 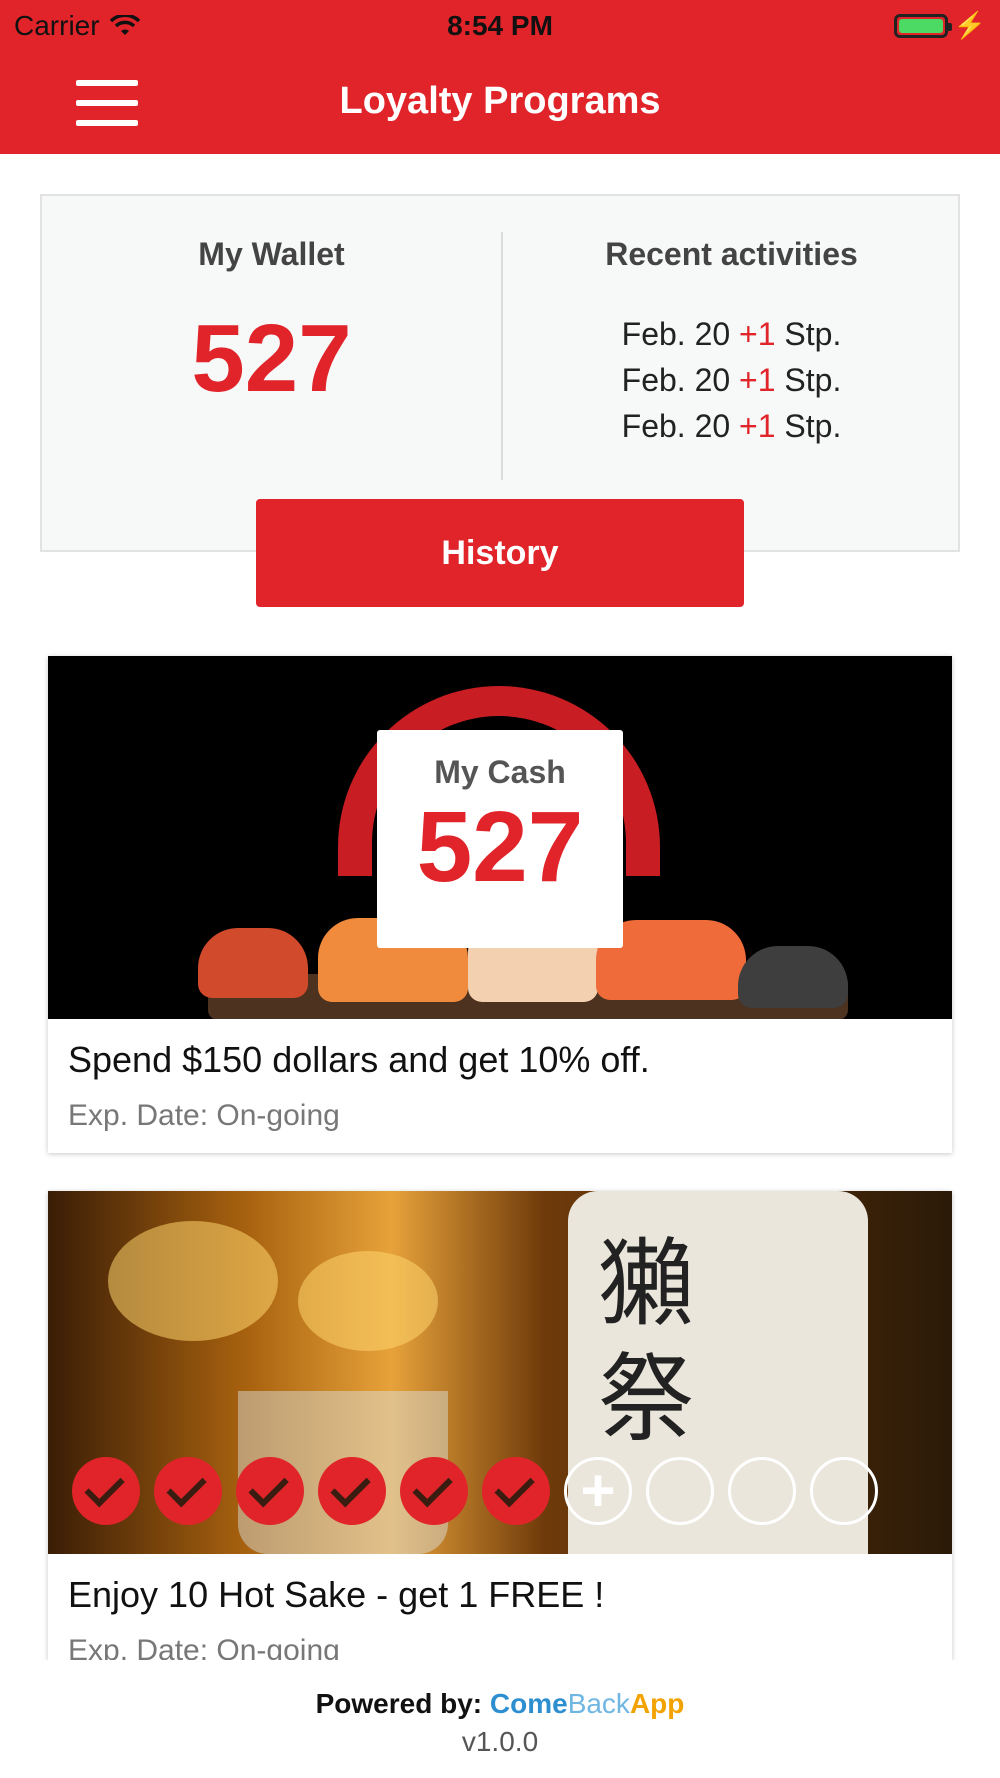 I want to click on status-battery: ⚡, so click(x=939, y=25).